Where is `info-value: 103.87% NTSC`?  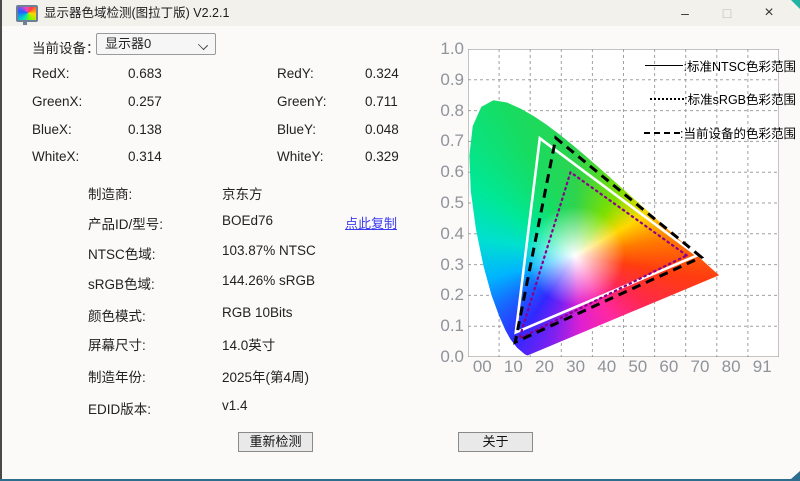 info-value: 103.87% NTSC is located at coordinates (269, 250).